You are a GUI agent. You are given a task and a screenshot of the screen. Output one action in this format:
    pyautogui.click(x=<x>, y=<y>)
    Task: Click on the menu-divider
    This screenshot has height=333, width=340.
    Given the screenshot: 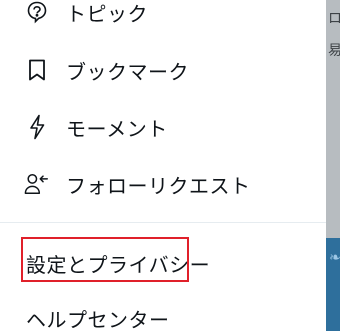 What is the action you would take?
    pyautogui.click(x=163, y=222)
    